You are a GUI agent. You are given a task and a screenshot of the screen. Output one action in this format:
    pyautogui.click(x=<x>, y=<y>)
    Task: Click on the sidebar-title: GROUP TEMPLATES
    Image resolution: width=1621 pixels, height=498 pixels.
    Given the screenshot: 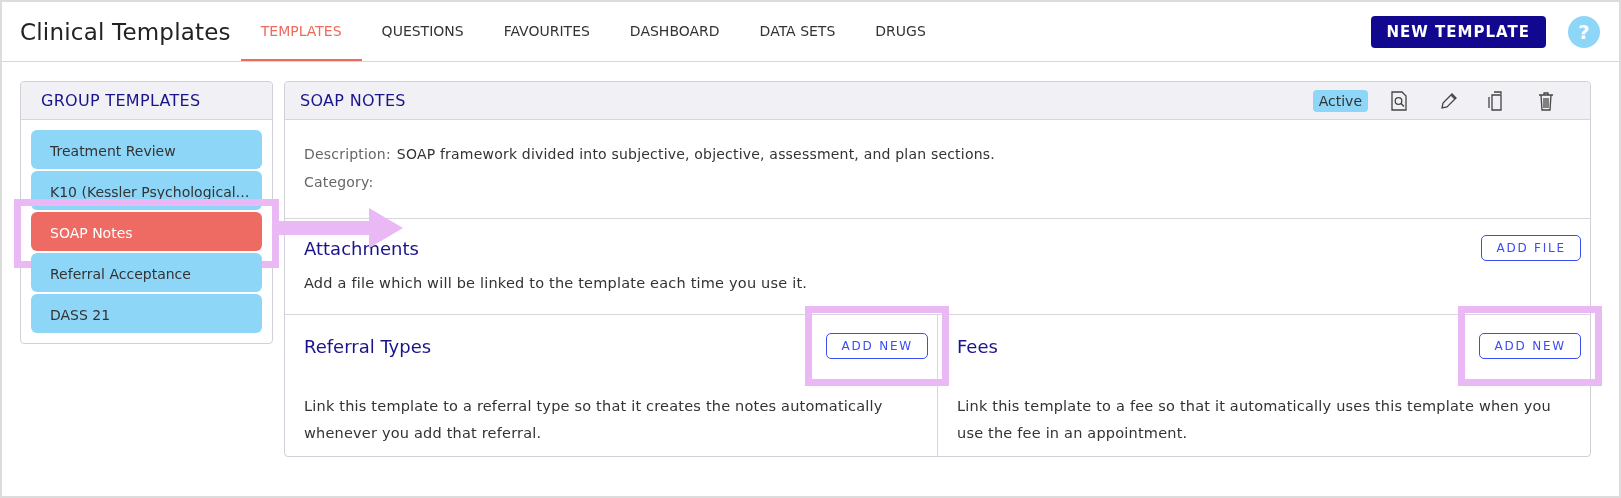 What is the action you would take?
    pyautogui.click(x=146, y=101)
    